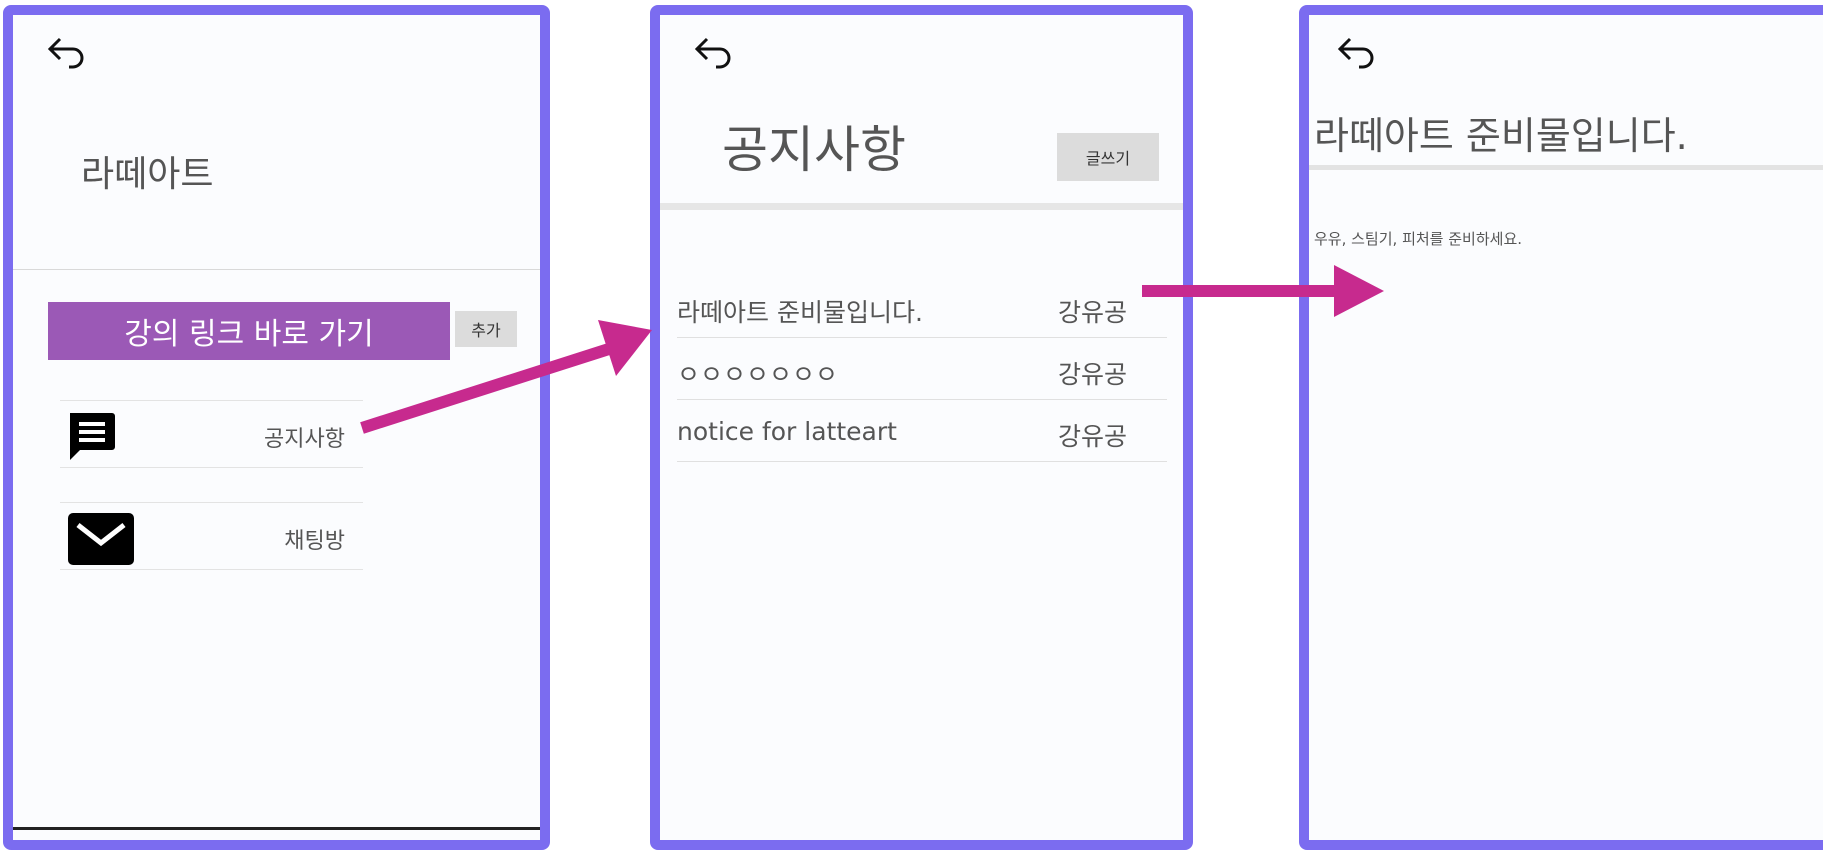 This screenshot has width=1823, height=857. What do you see at coordinates (800, 312) in the screenshot?
I see `post-title: 라떼아트 준비물입니다.` at bounding box center [800, 312].